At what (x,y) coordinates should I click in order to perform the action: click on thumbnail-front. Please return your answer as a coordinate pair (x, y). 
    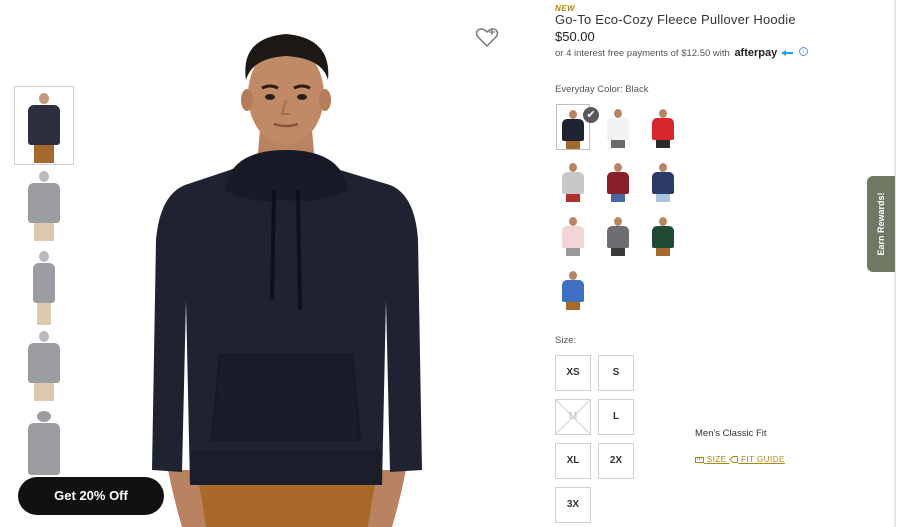
    Looking at the image, I should click on (44, 125).